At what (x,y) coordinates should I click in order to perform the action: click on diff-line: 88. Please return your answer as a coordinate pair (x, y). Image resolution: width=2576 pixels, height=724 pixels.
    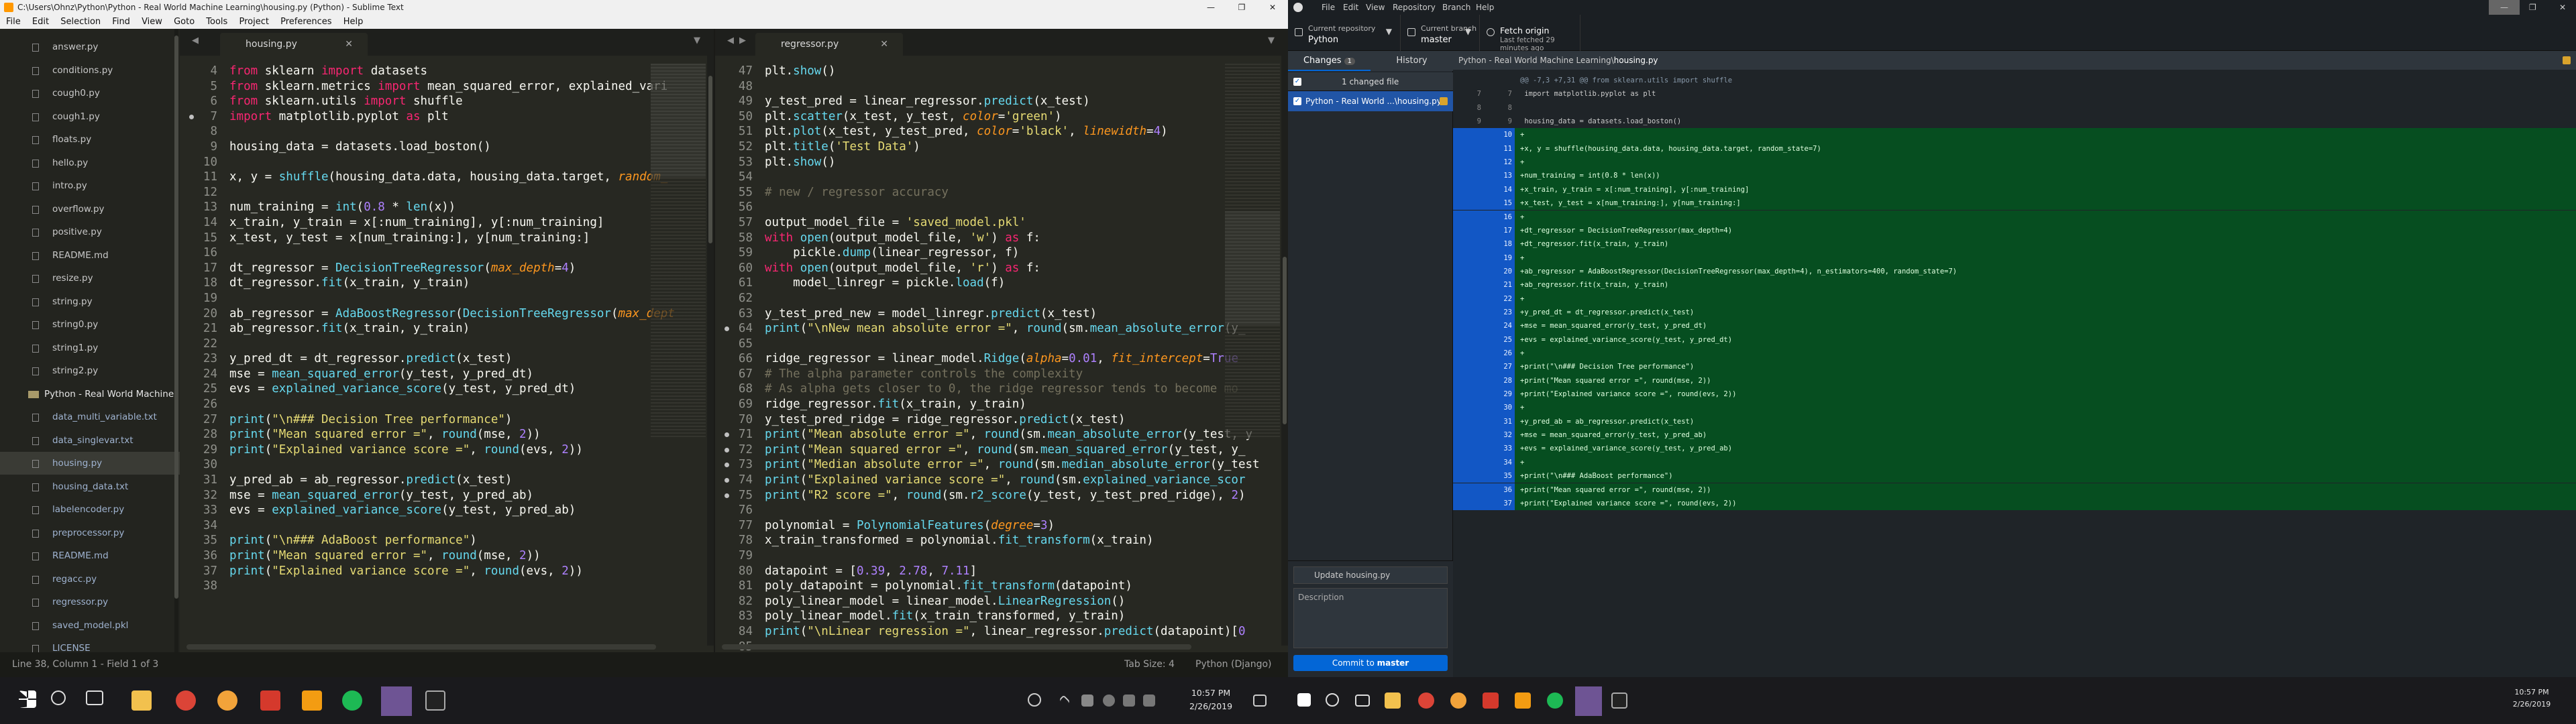
    Looking at the image, I should click on (2014, 108).